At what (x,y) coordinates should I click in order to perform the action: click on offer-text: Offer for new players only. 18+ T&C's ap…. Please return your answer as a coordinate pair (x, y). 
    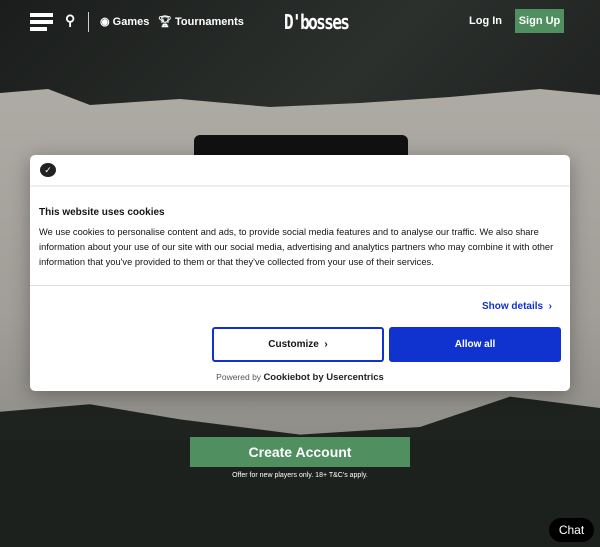
    Looking at the image, I should click on (300, 475).